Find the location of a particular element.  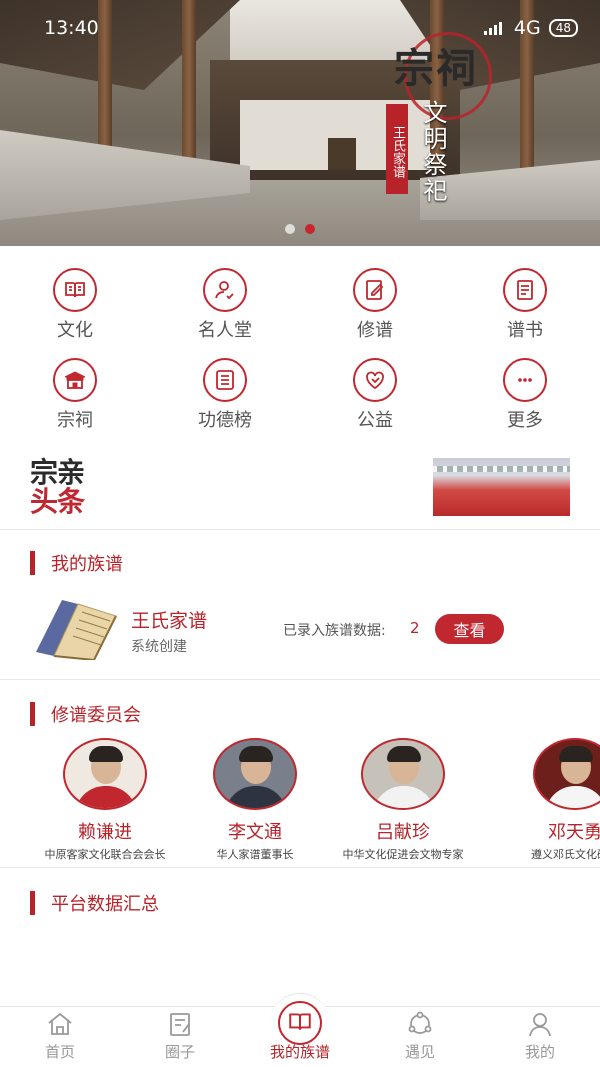

circle-post-icon is located at coordinates (180, 1024).